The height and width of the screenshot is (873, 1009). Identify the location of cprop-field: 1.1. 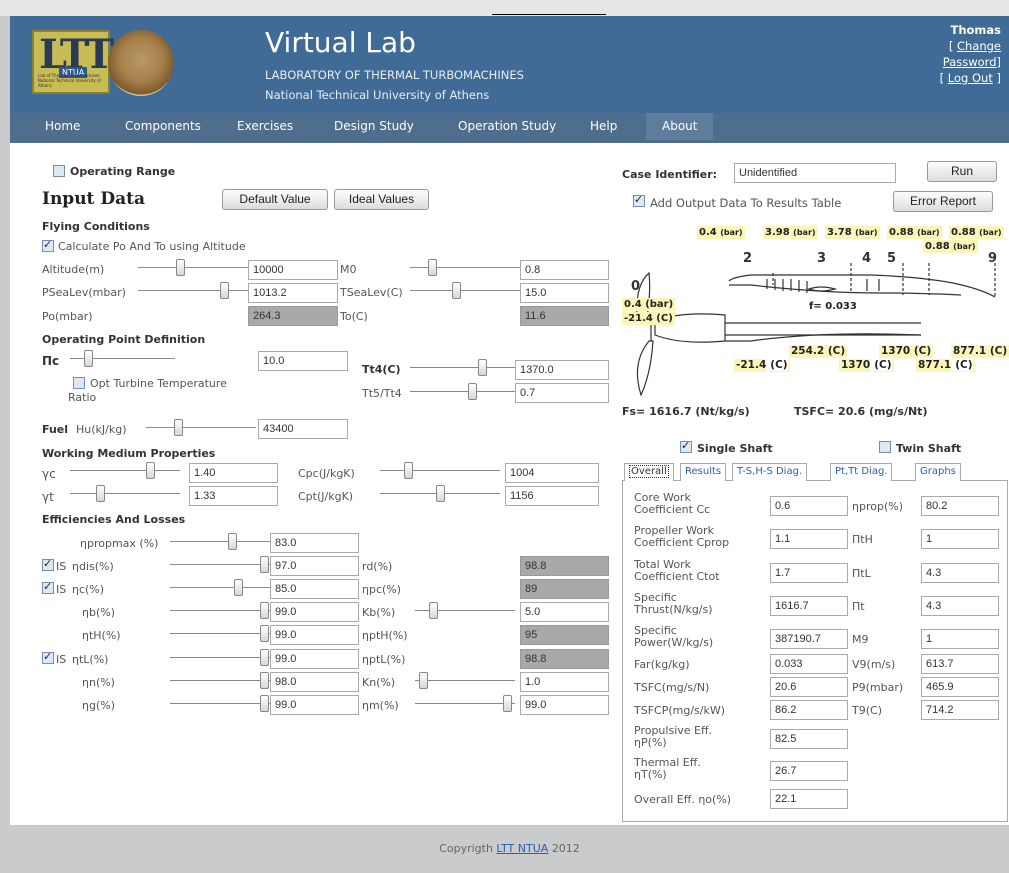
(809, 539).